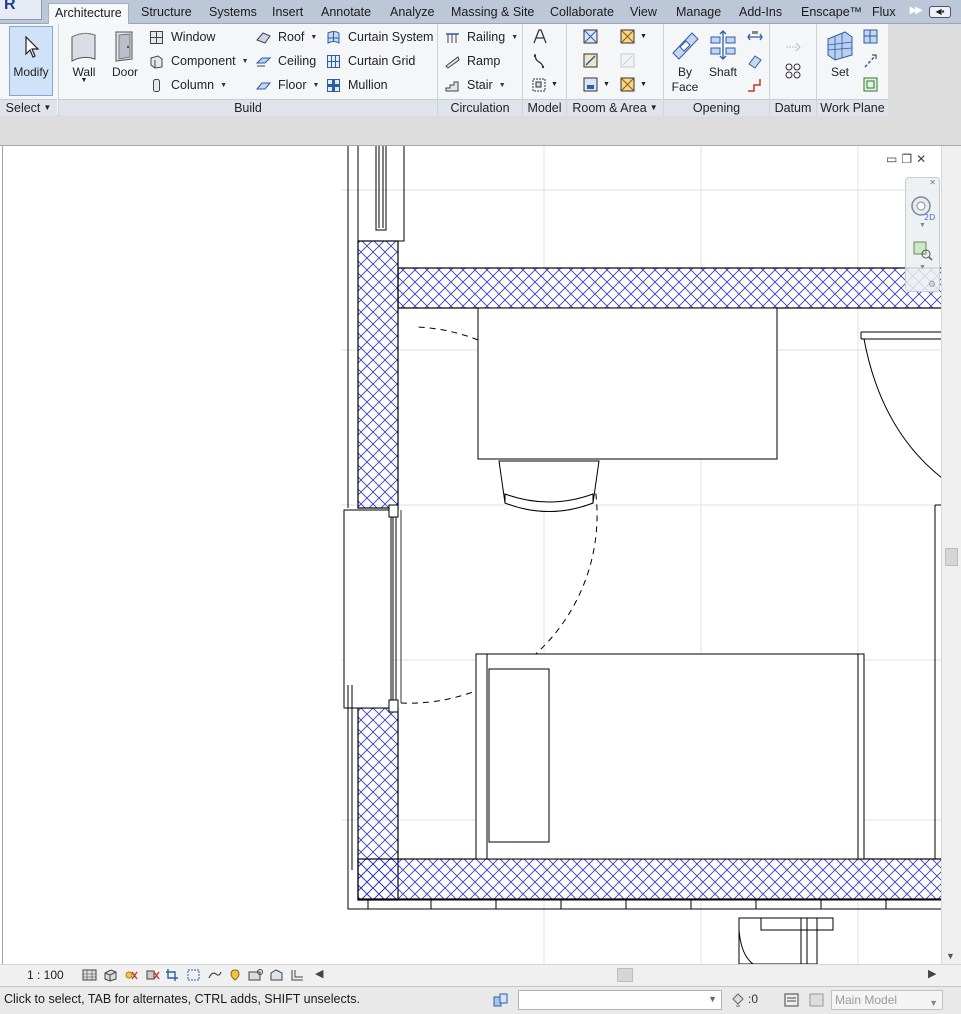  What do you see at coordinates (482, 61) in the screenshot?
I see `ramp-button: Ramp` at bounding box center [482, 61].